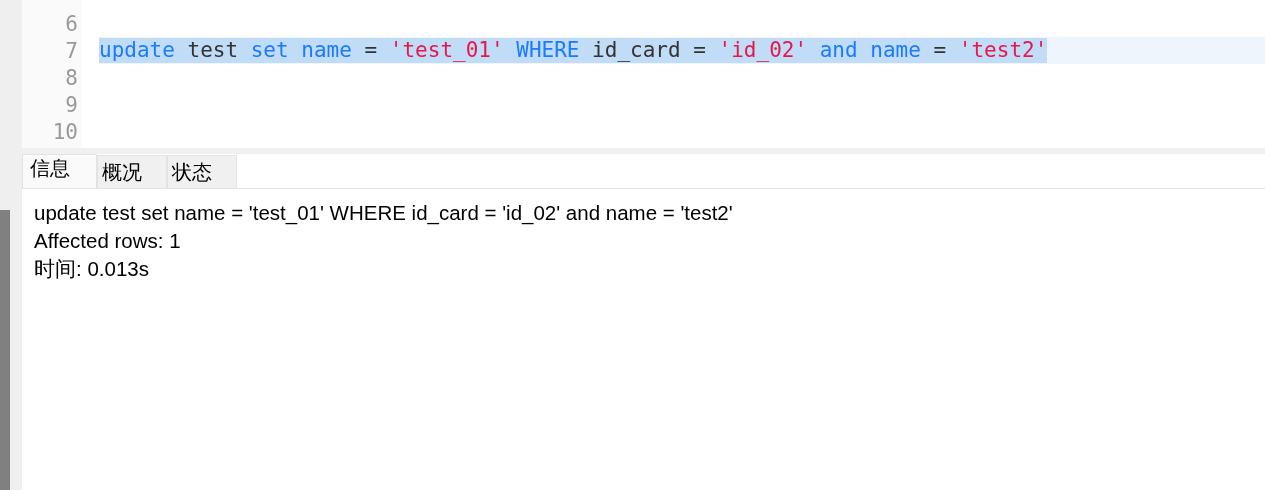  Describe the element at coordinates (64, 131) in the screenshot. I see `line-number: 10` at that location.